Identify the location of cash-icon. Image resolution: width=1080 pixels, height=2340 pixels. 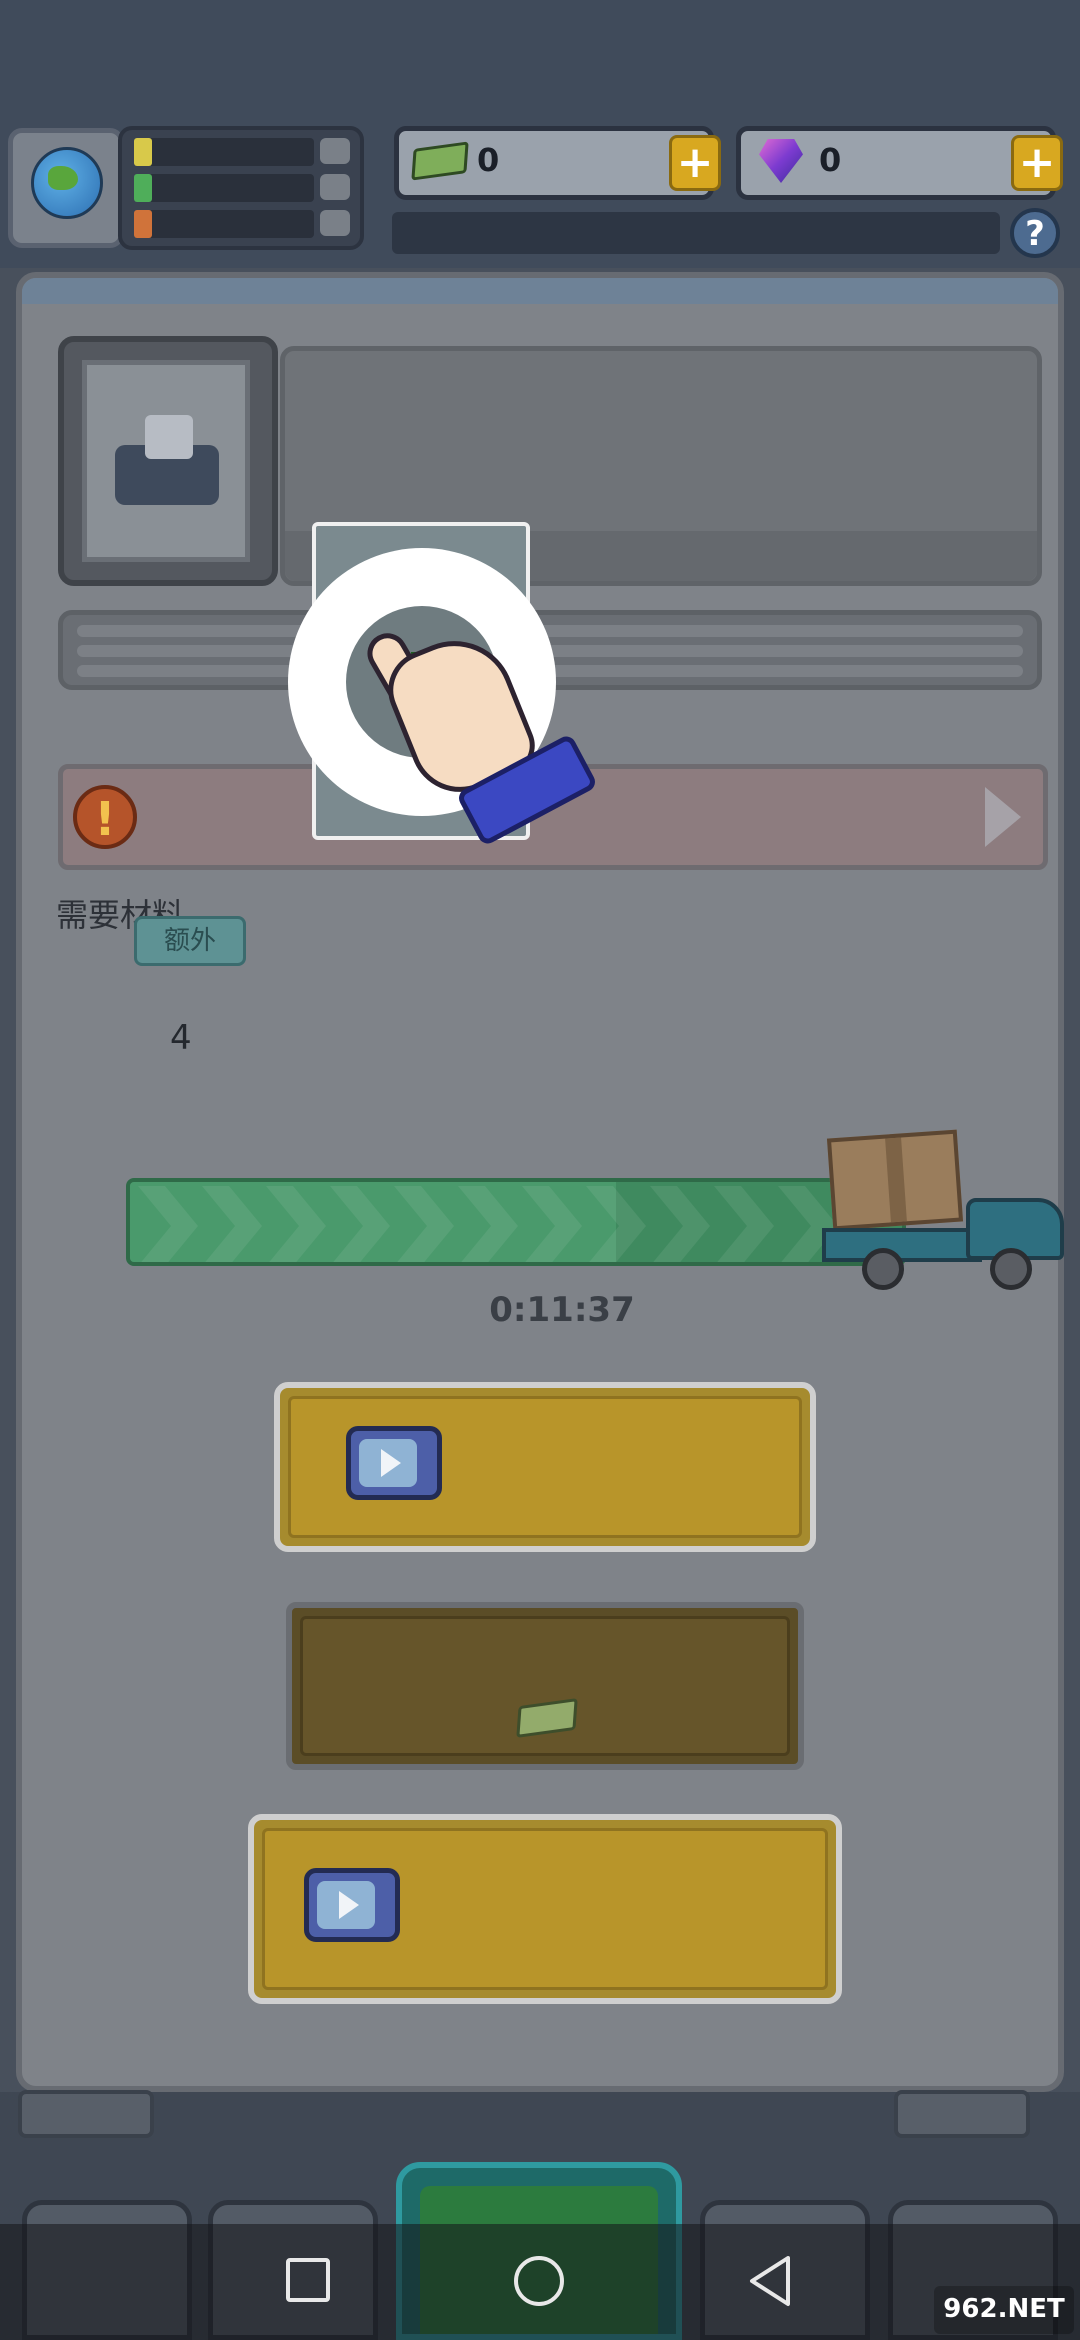
(440, 161).